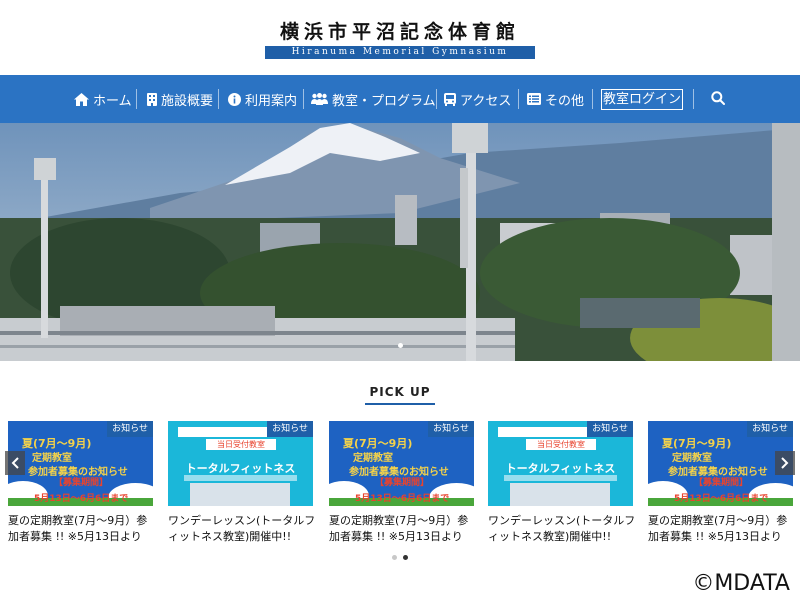  What do you see at coordinates (534, 99) in the screenshot?
I see `list-icon` at bounding box center [534, 99].